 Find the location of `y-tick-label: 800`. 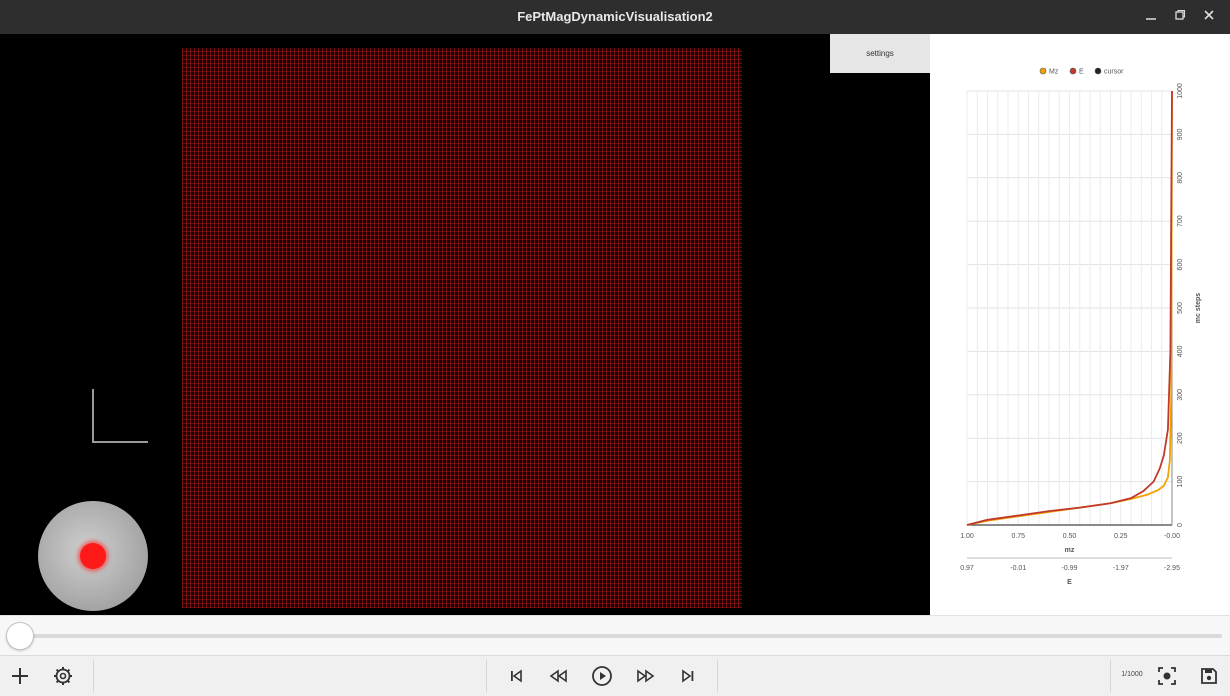

y-tick-label: 800 is located at coordinates (1180, 178).